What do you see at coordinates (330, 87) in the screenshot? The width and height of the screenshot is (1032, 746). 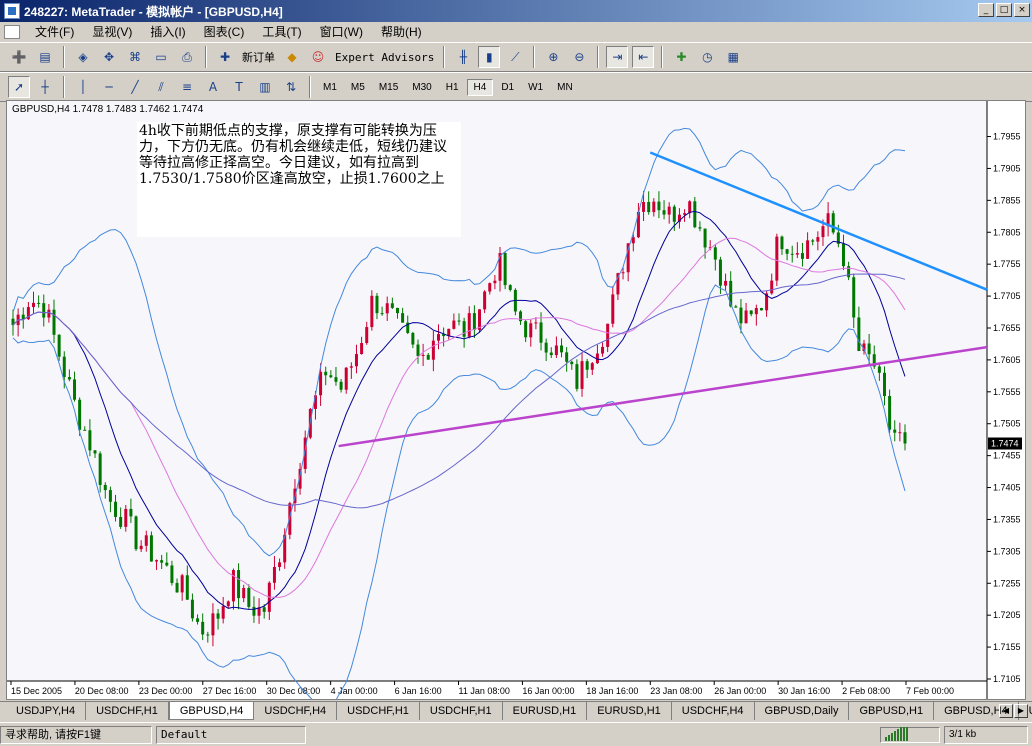 I see `timeframe-m1: M1` at bounding box center [330, 87].